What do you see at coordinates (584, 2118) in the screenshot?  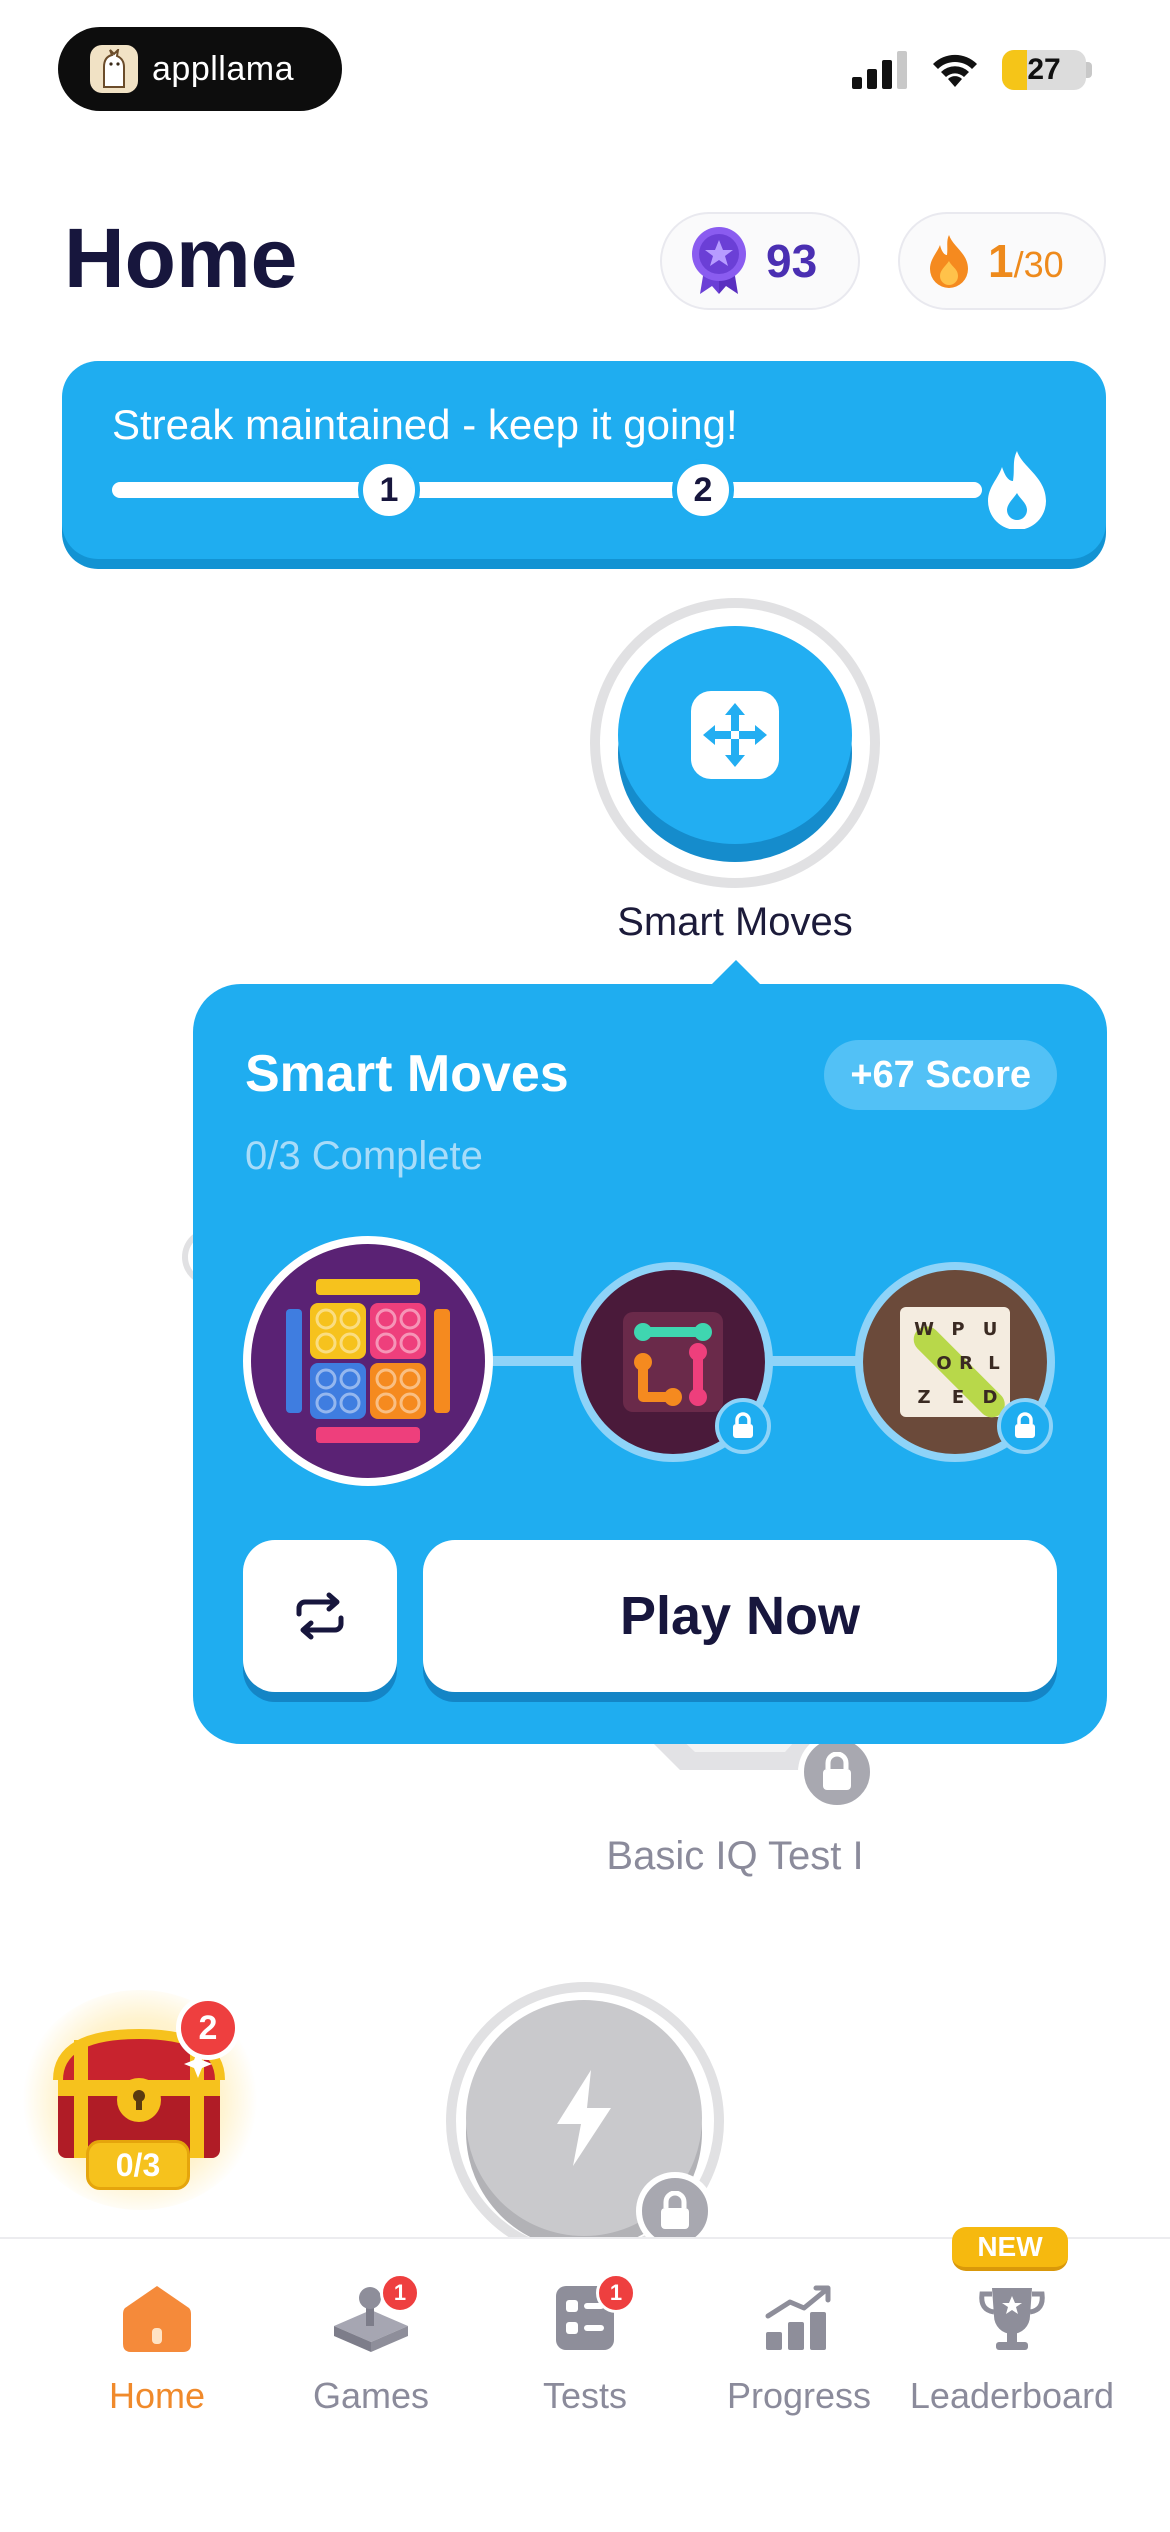 I see `lightning-icon` at bounding box center [584, 2118].